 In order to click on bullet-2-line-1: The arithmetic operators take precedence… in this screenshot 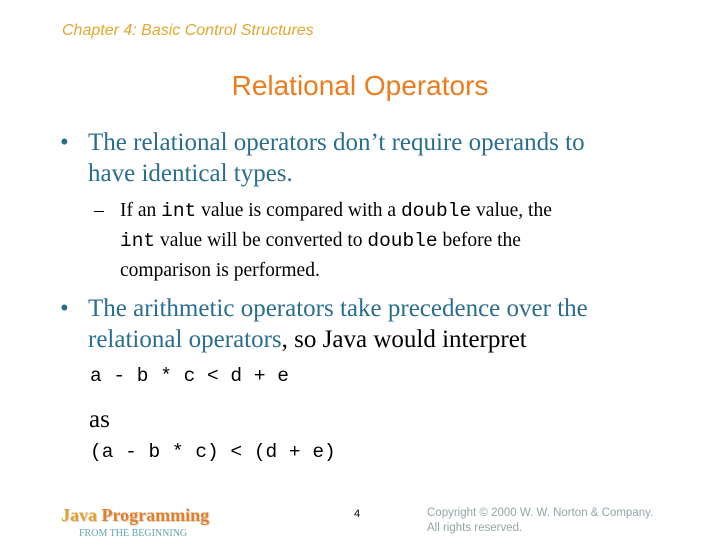, I will do `click(338, 308)`.